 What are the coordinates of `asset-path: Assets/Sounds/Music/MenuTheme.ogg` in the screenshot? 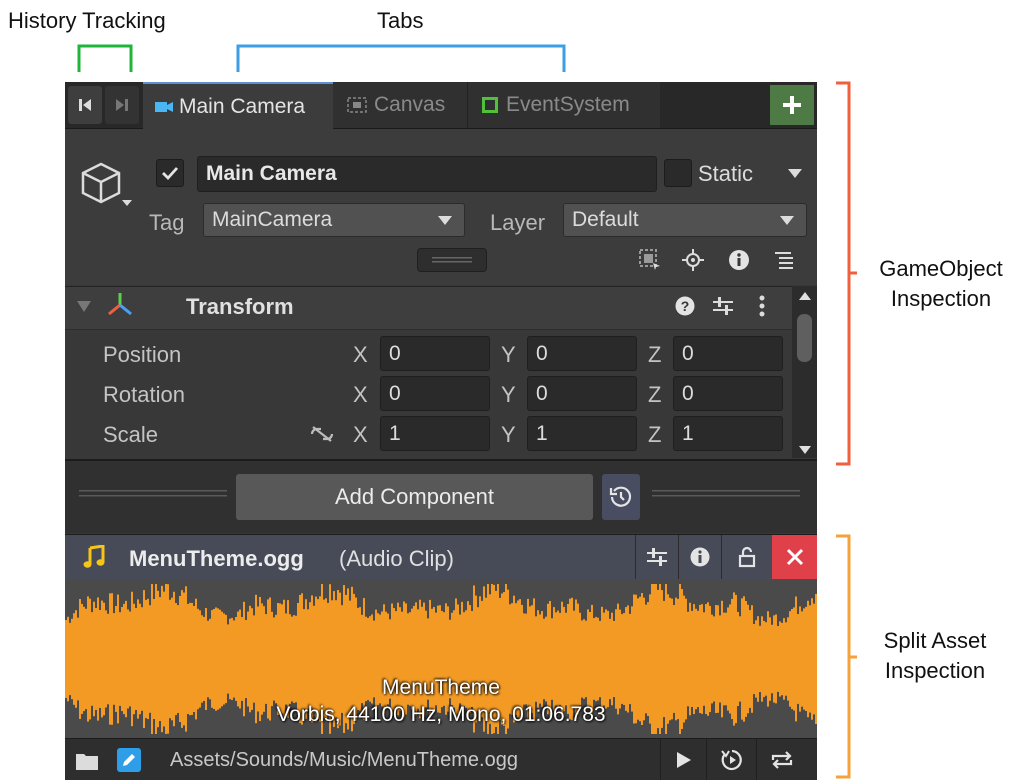 It's located at (344, 760).